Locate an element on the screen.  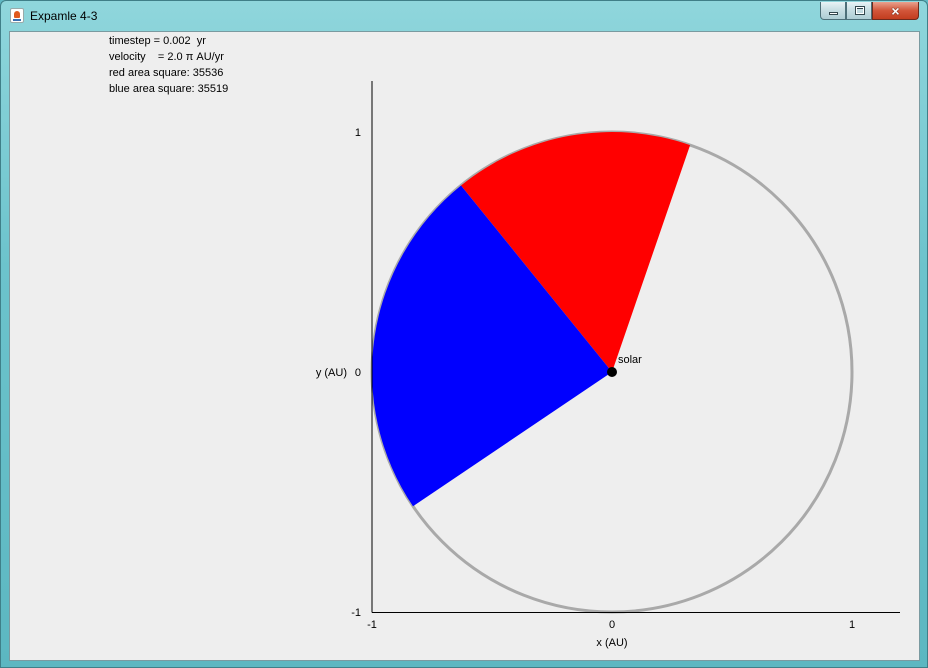
x-tick-label: 1 is located at coordinates (852, 625).